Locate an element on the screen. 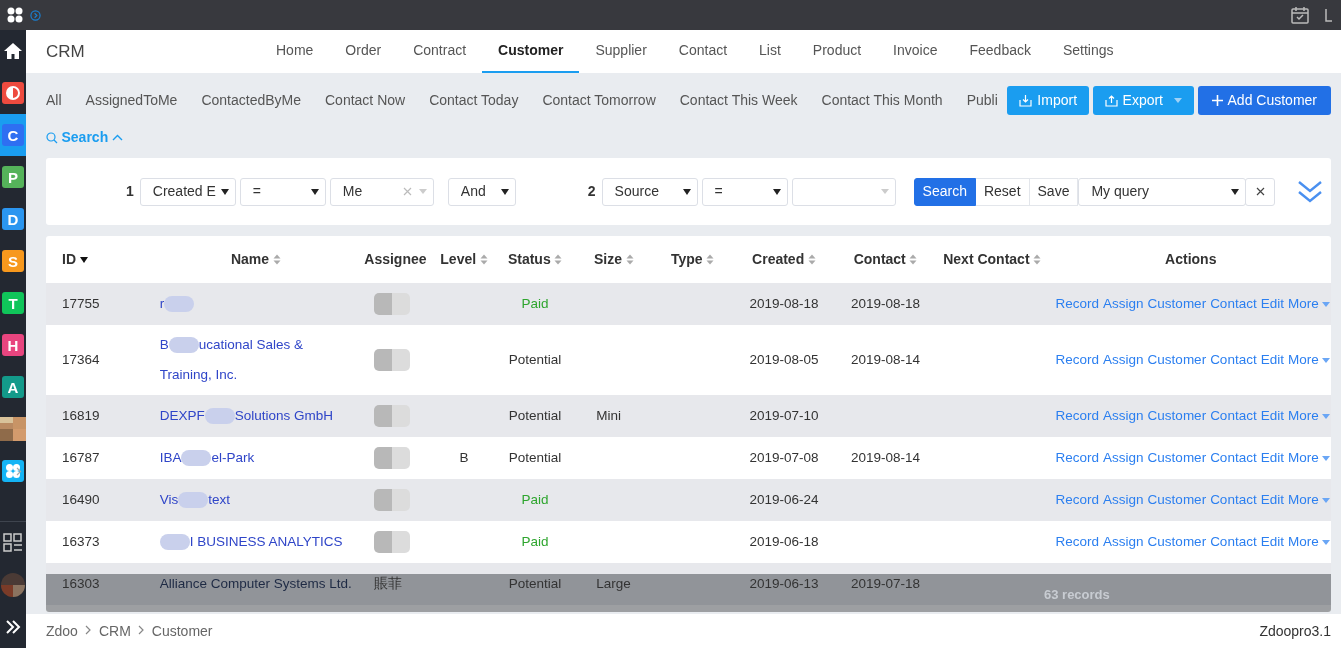  column-header: Created is located at coordinates (784, 259).